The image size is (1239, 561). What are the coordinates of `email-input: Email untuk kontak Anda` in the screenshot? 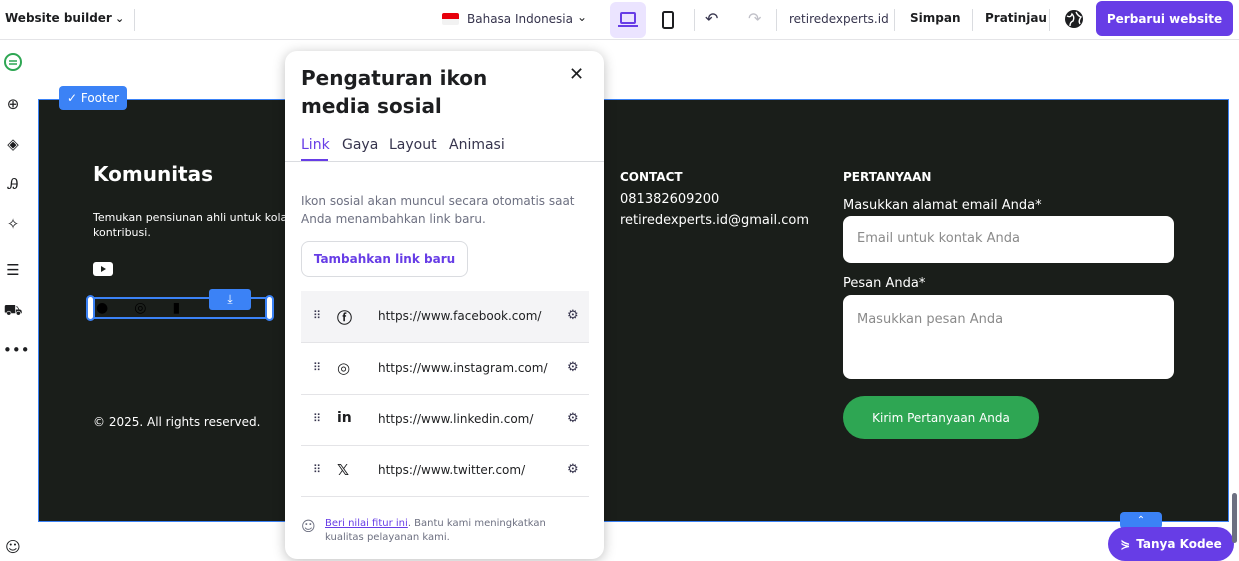 It's located at (1008, 239).